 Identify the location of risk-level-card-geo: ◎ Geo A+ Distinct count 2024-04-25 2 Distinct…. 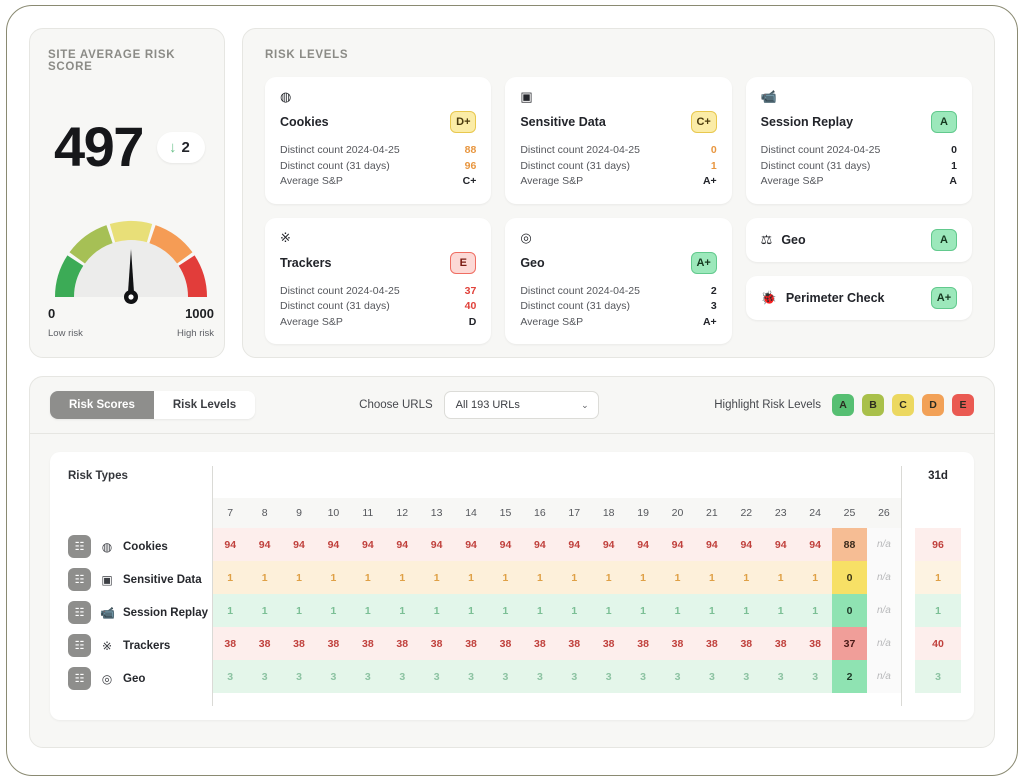
(618, 280).